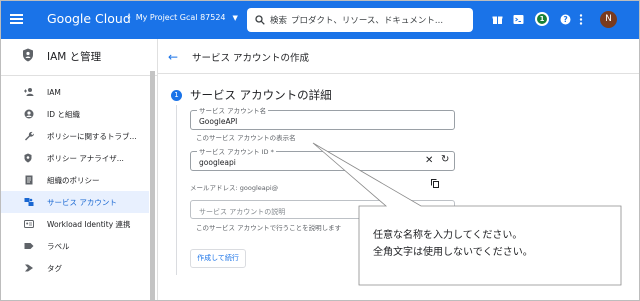 Image resolution: width=640 pixels, height=301 pixels. I want to click on step-connector-line, so click(176, 190).